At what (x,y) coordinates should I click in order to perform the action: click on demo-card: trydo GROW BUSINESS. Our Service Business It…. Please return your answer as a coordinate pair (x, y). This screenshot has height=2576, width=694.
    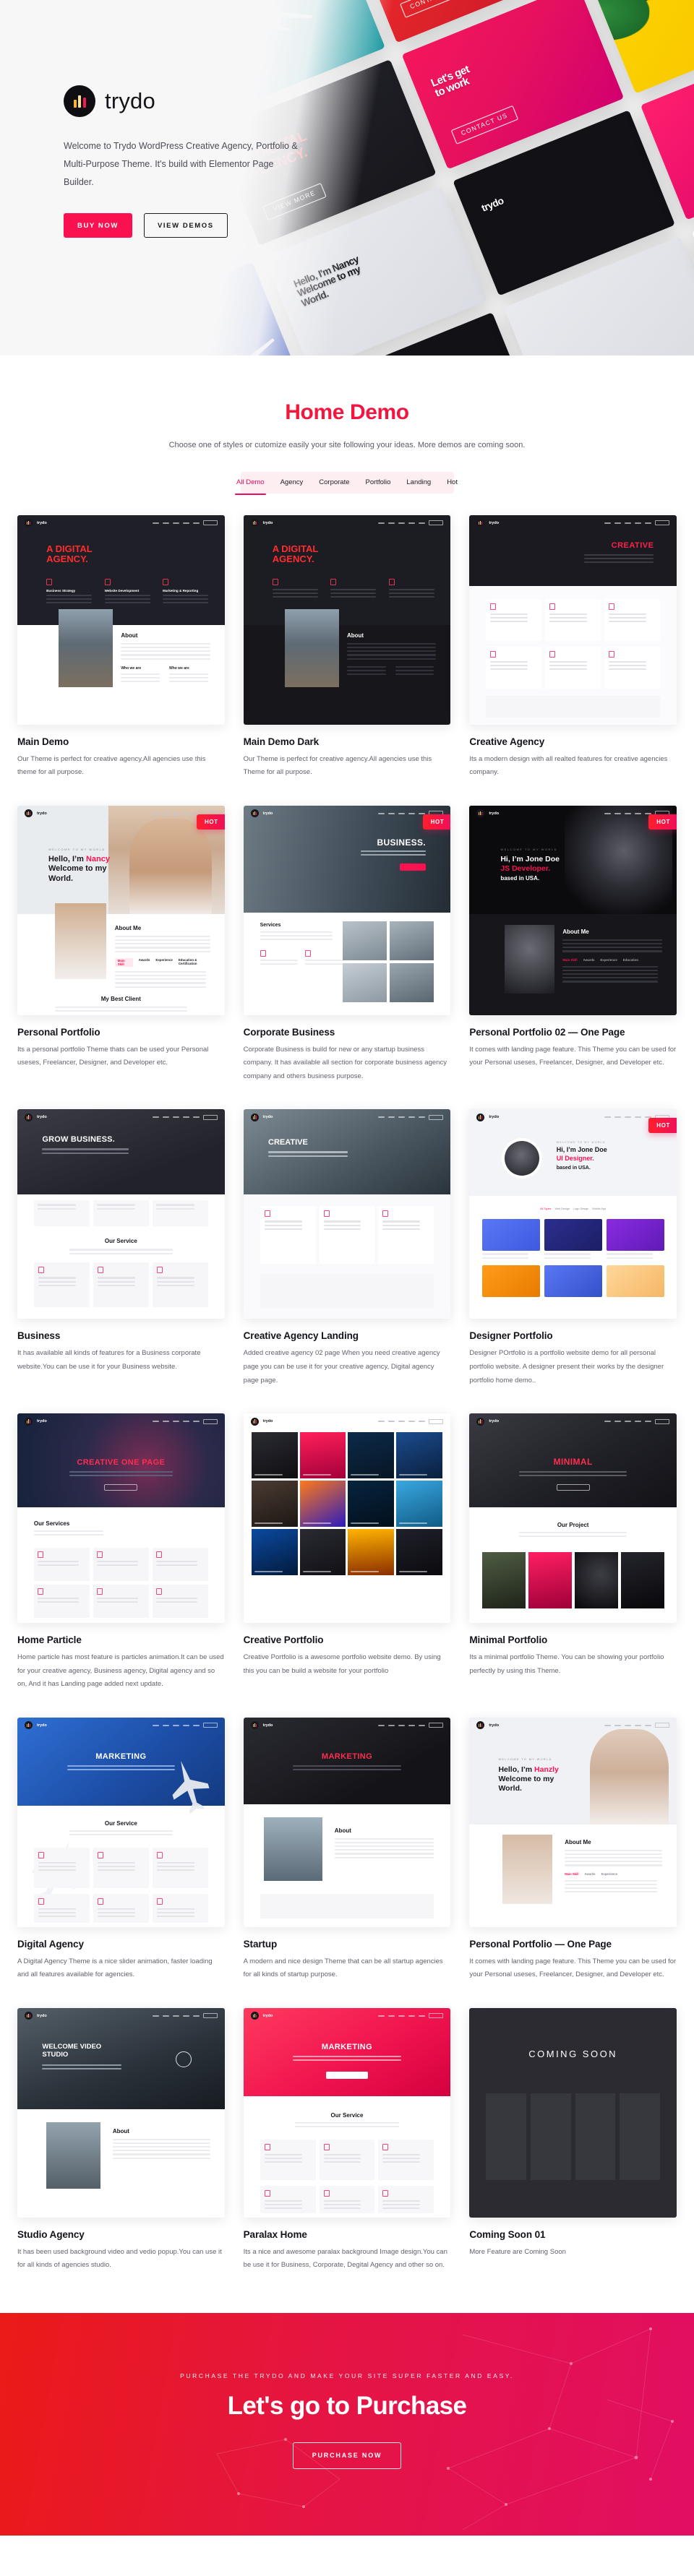
    Looking at the image, I should click on (121, 1248).